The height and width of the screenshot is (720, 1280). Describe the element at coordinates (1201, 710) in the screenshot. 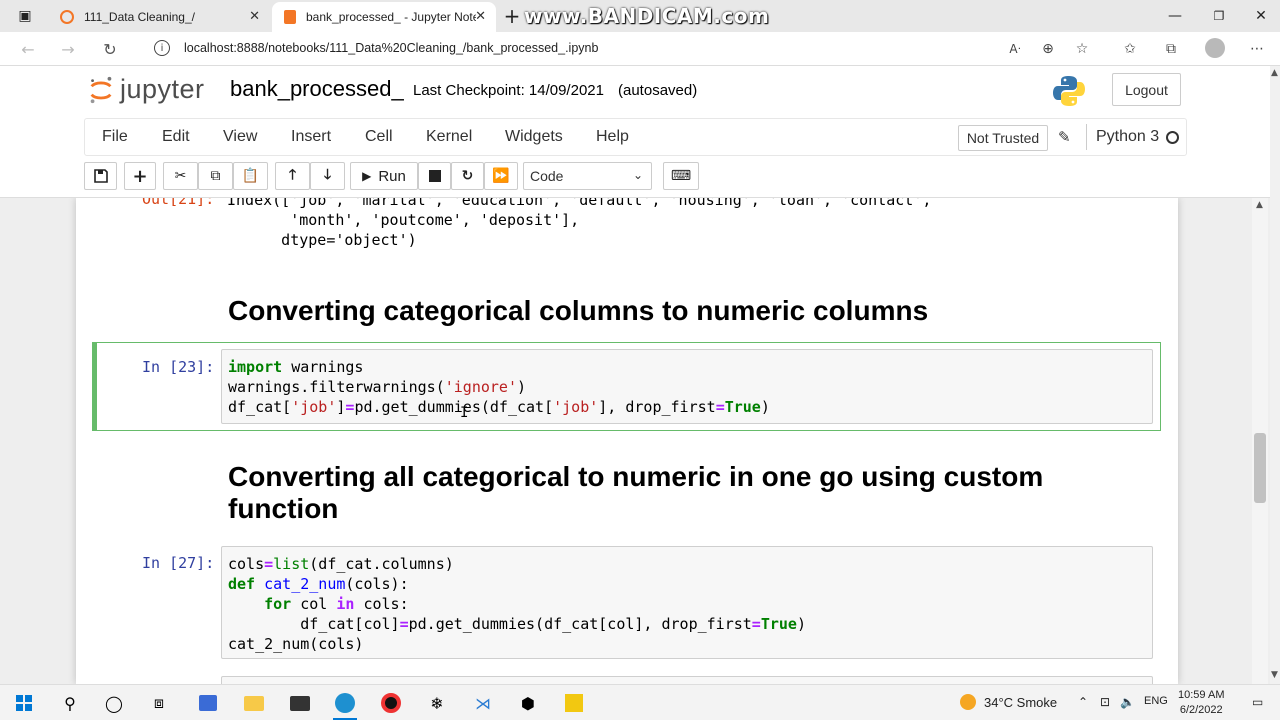

I see `clock-date: 6/2/2022` at that location.